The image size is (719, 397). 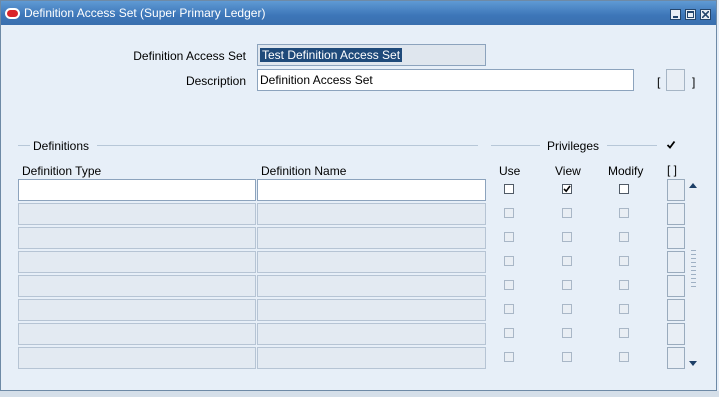 I want to click on dff-bracket-close: ], so click(x=694, y=82).